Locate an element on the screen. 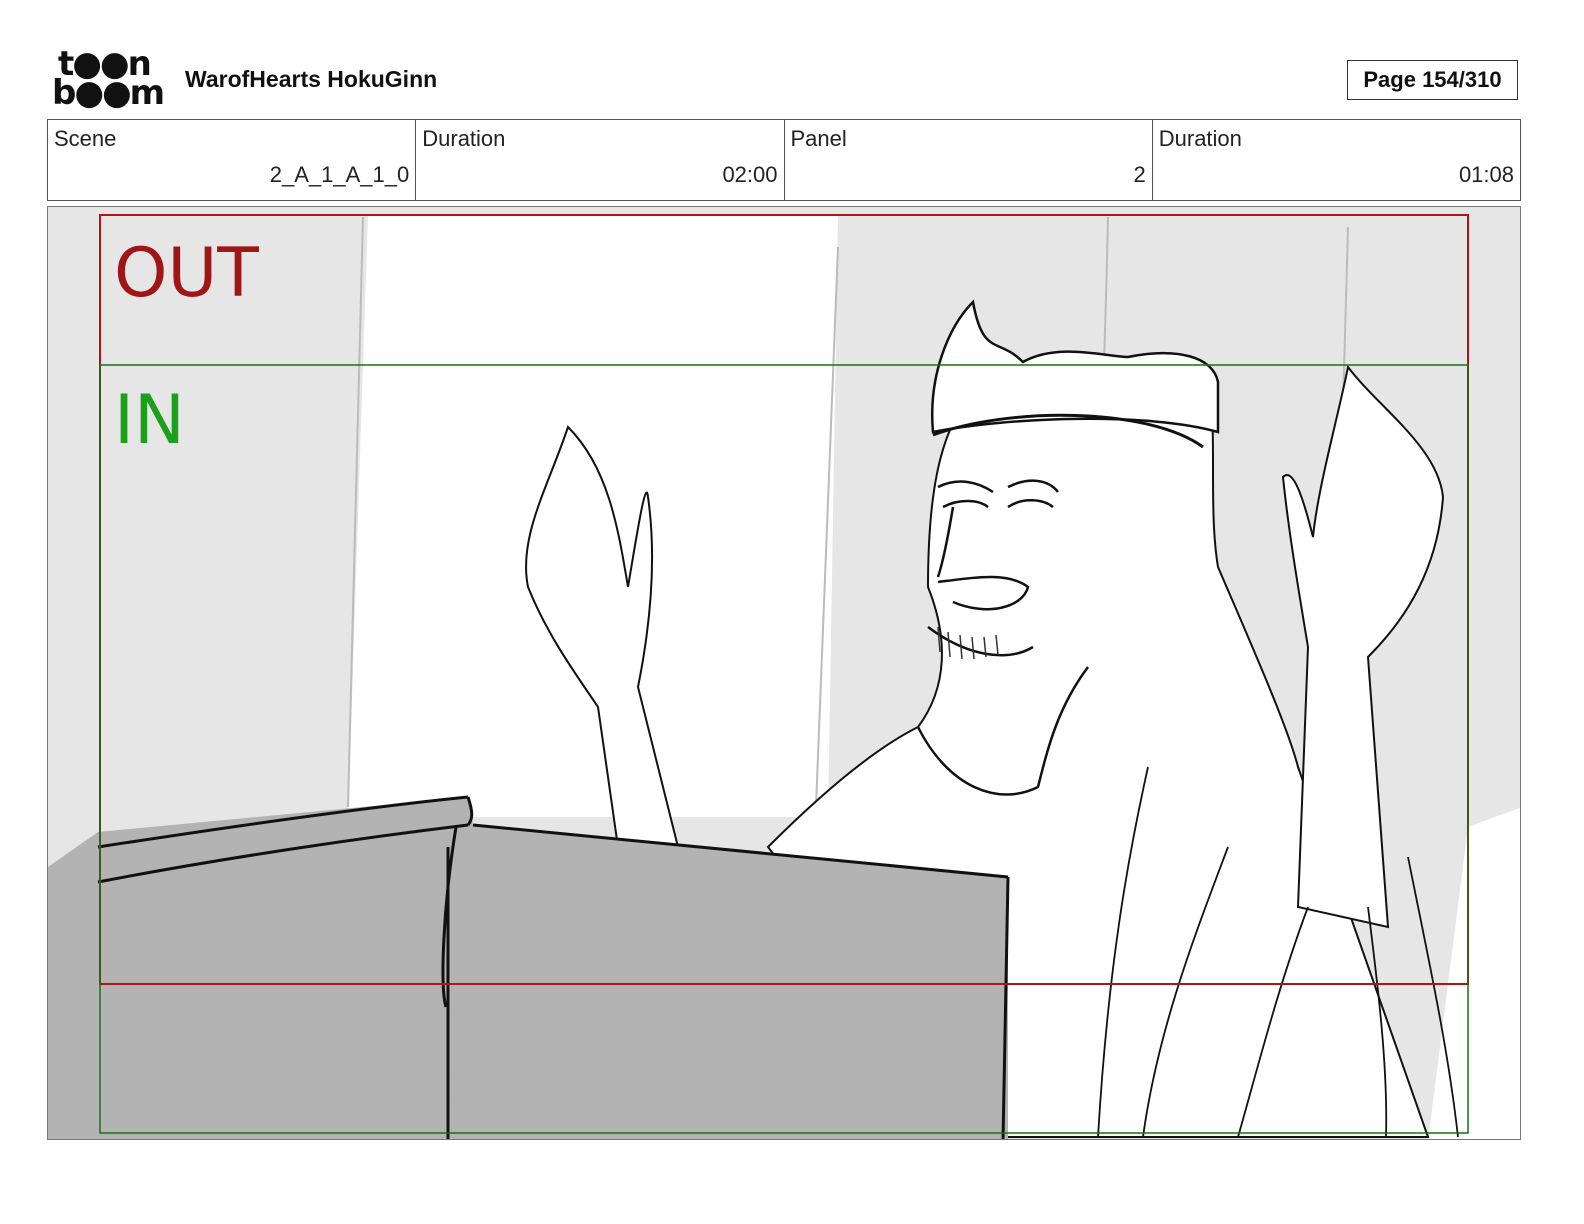 Image resolution: width=1584 pixels, height=1224 pixels. page-label: Page 154/310 is located at coordinates (1432, 79).